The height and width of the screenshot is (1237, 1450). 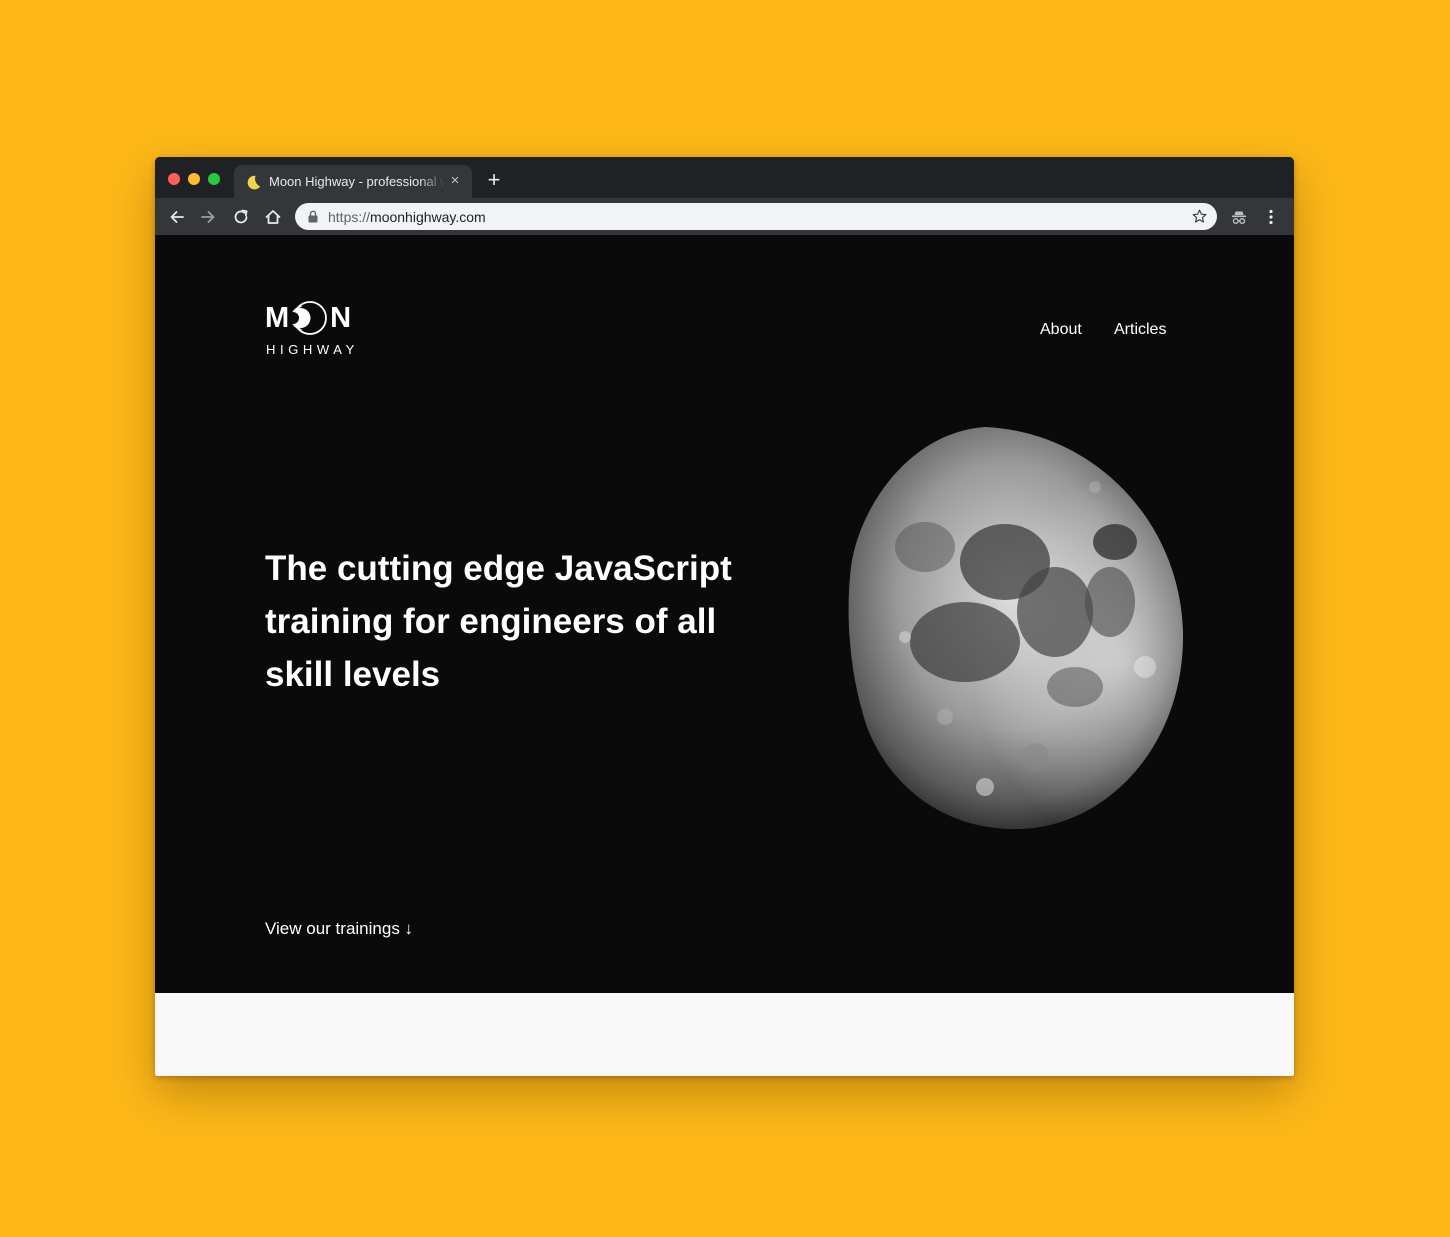 I want to click on lock-icon, so click(x=313, y=216).